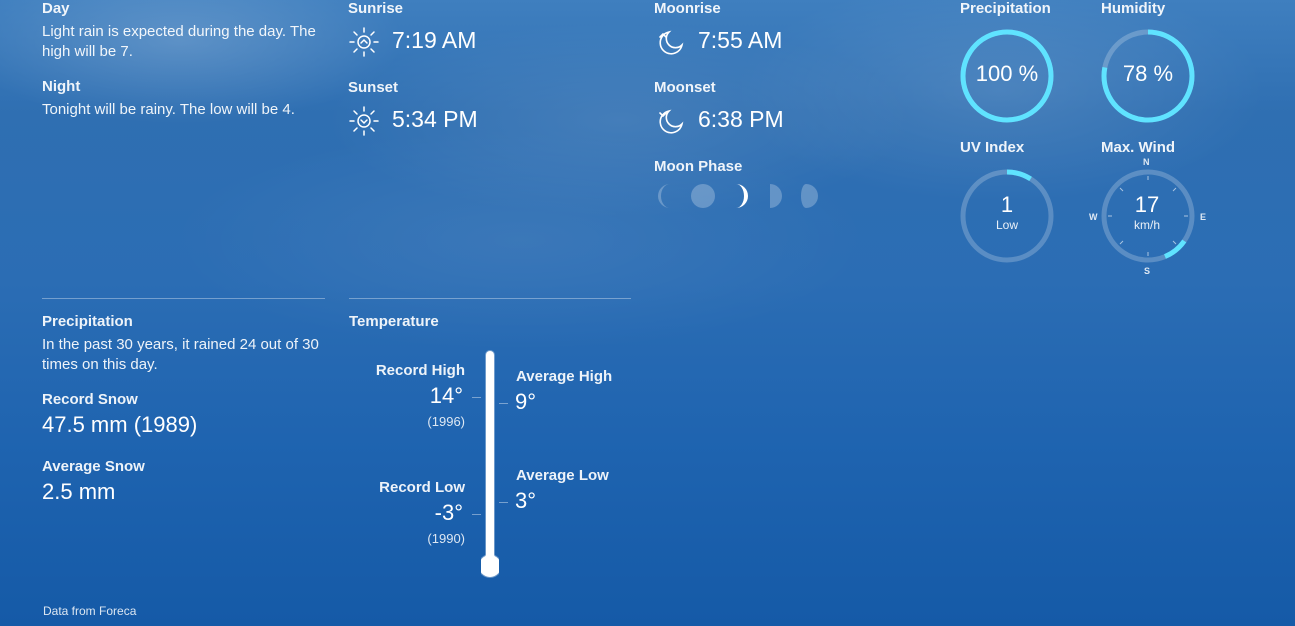 The image size is (1295, 626). I want to click on sunset-label: Sunset, so click(373, 87).